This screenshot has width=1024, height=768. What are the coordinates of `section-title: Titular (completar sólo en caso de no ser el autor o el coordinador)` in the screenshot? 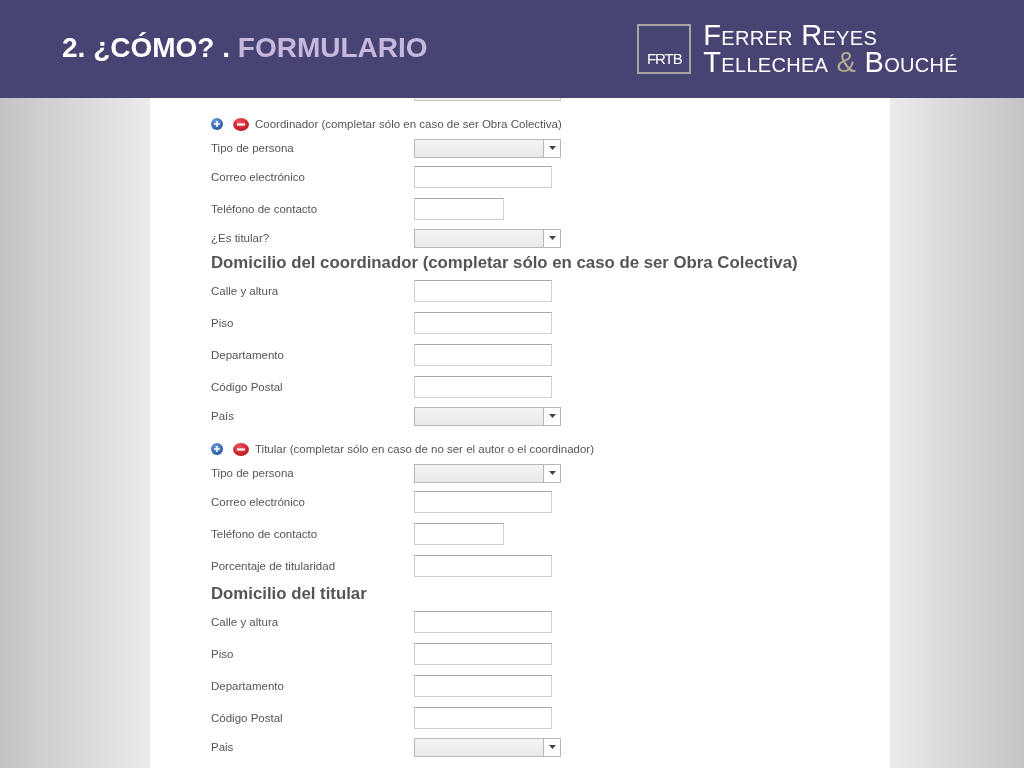 It's located at (424, 449).